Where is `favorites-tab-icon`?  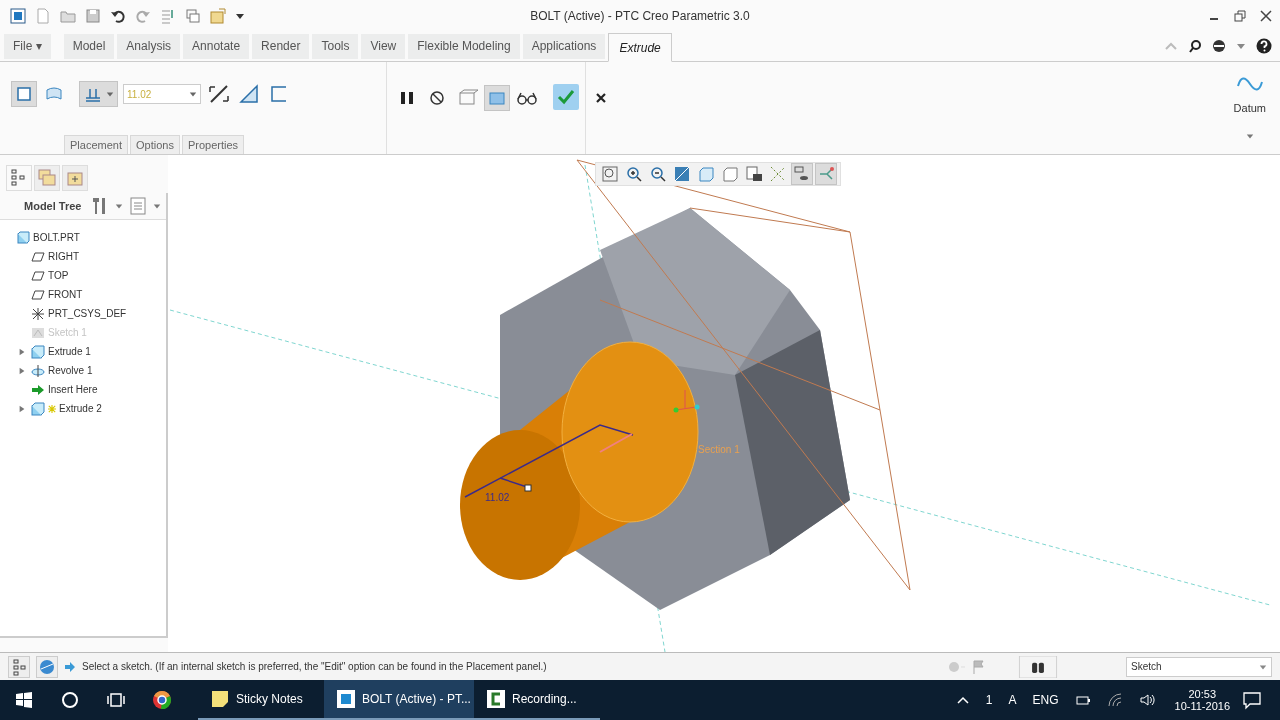
favorites-tab-icon is located at coordinates (75, 178).